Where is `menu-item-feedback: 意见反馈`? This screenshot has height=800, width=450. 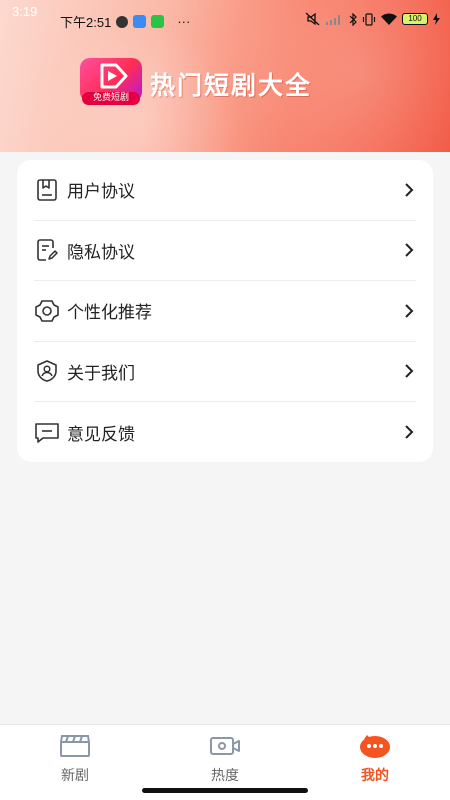
menu-item-feedback: 意见反馈 is located at coordinates (225, 432).